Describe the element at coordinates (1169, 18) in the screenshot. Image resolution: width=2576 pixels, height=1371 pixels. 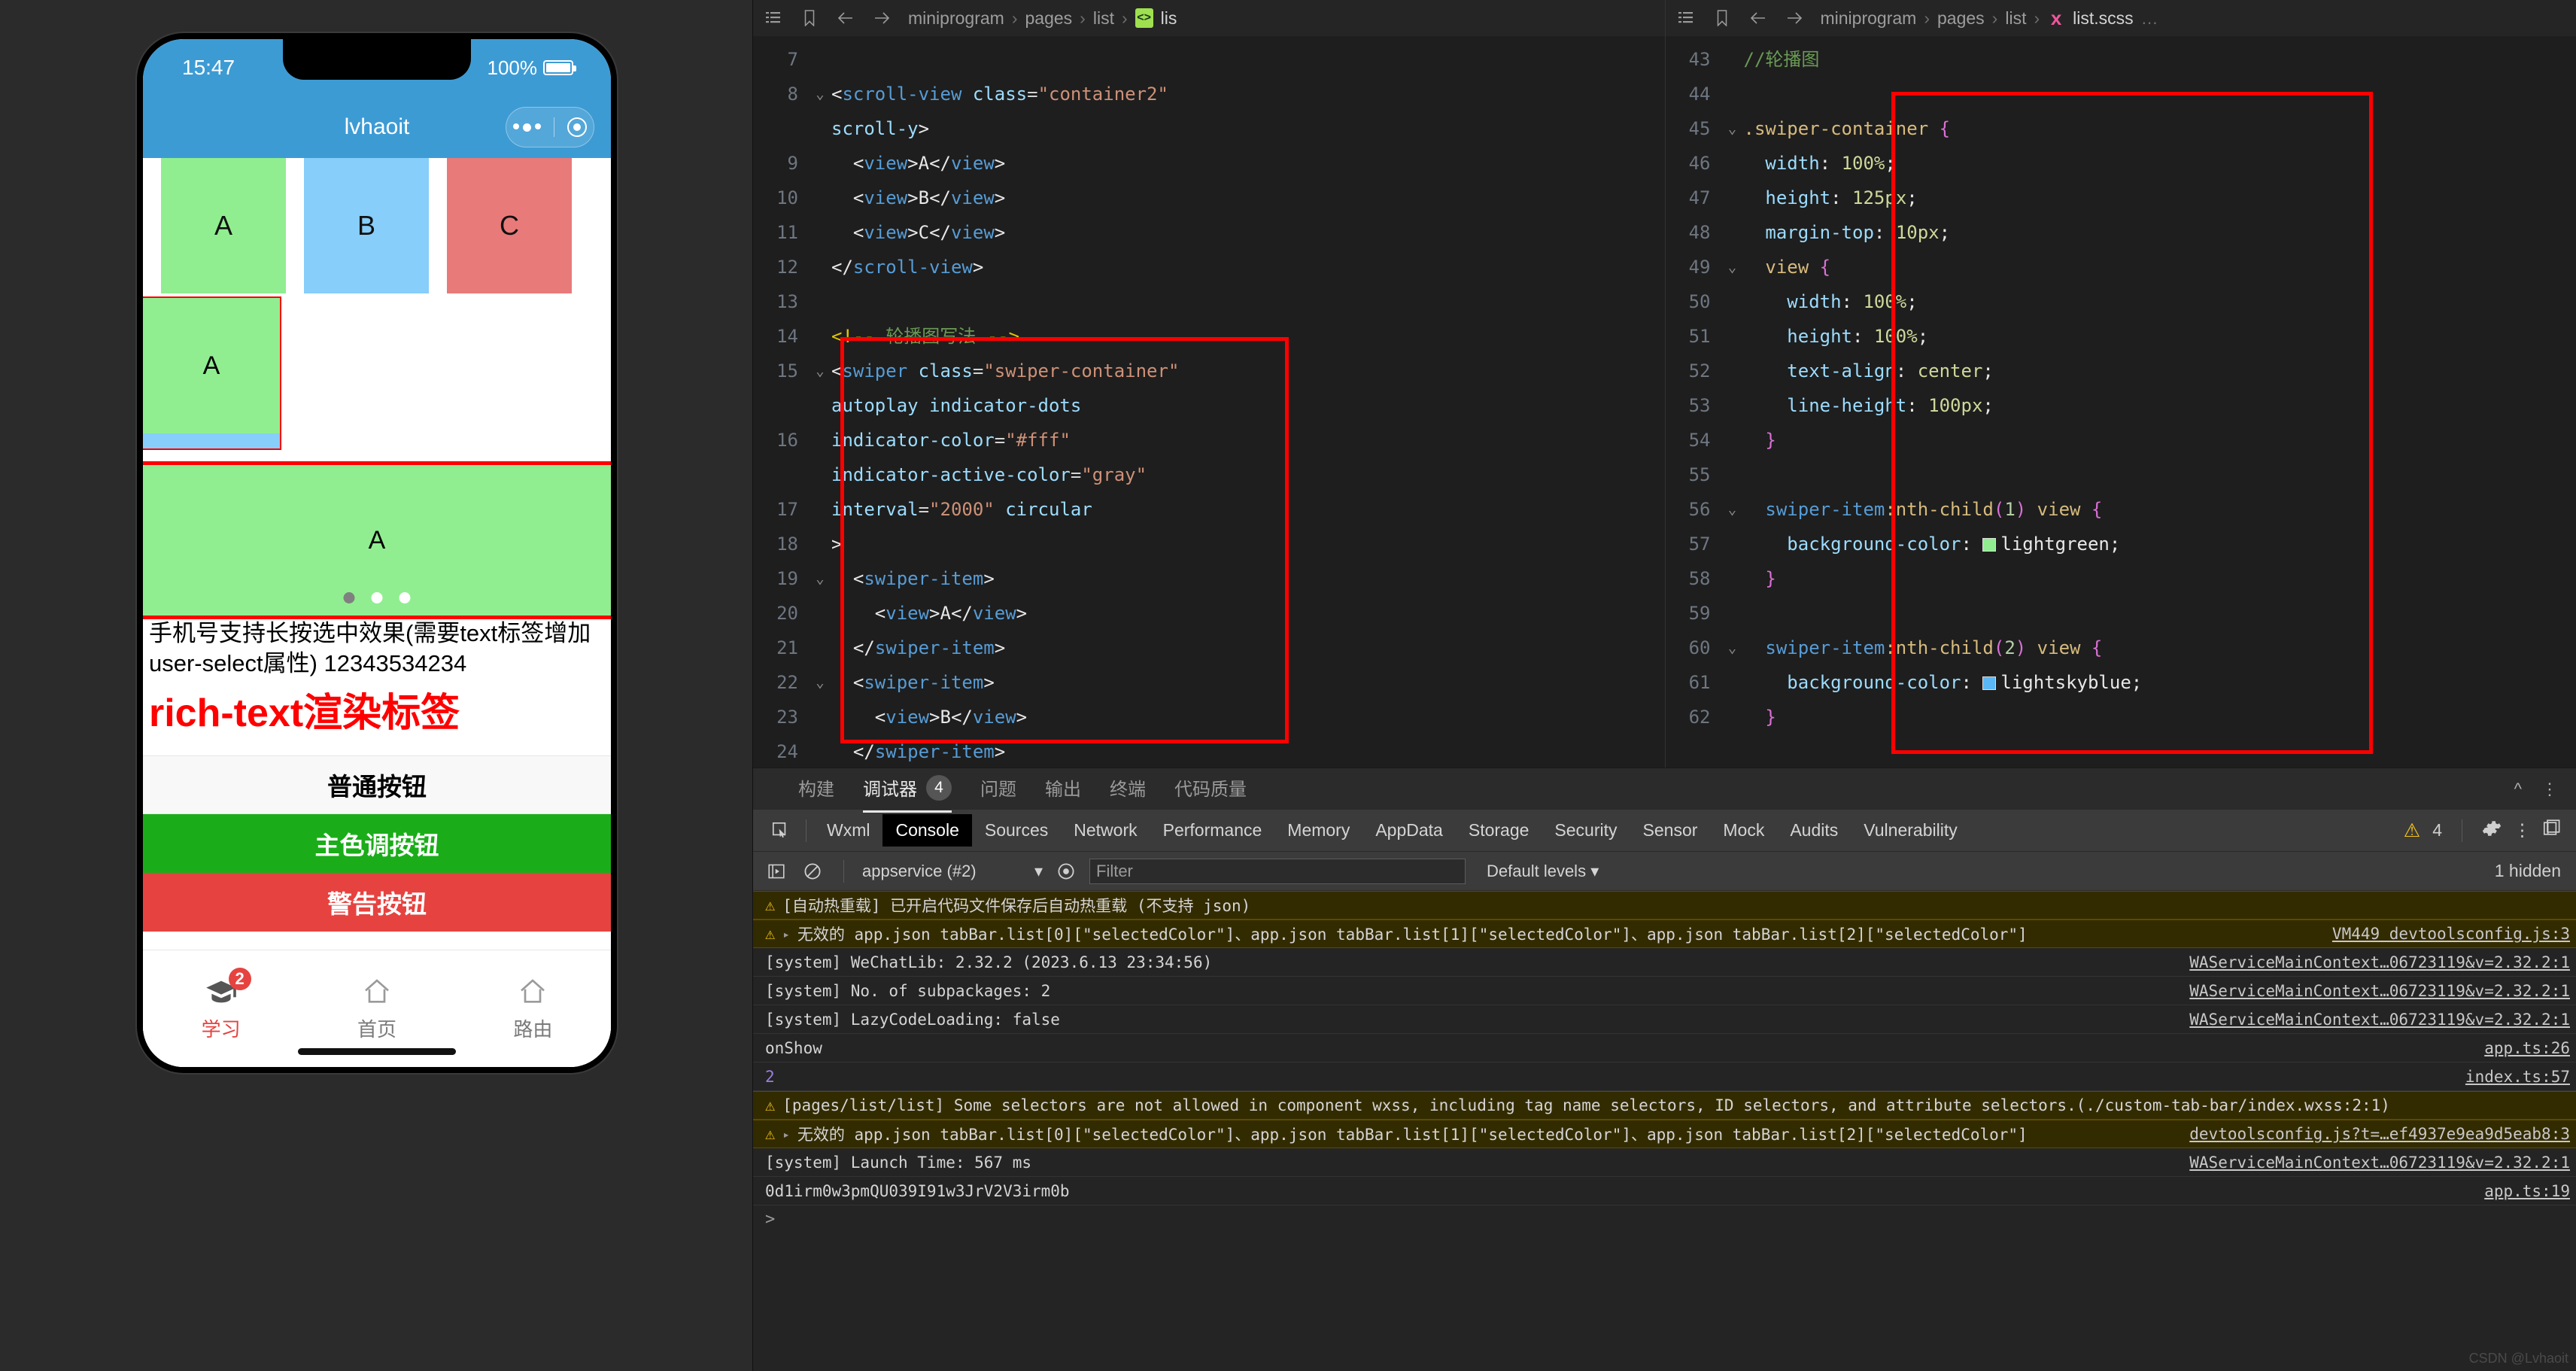
I see `breadcrumb-file: lis` at that location.